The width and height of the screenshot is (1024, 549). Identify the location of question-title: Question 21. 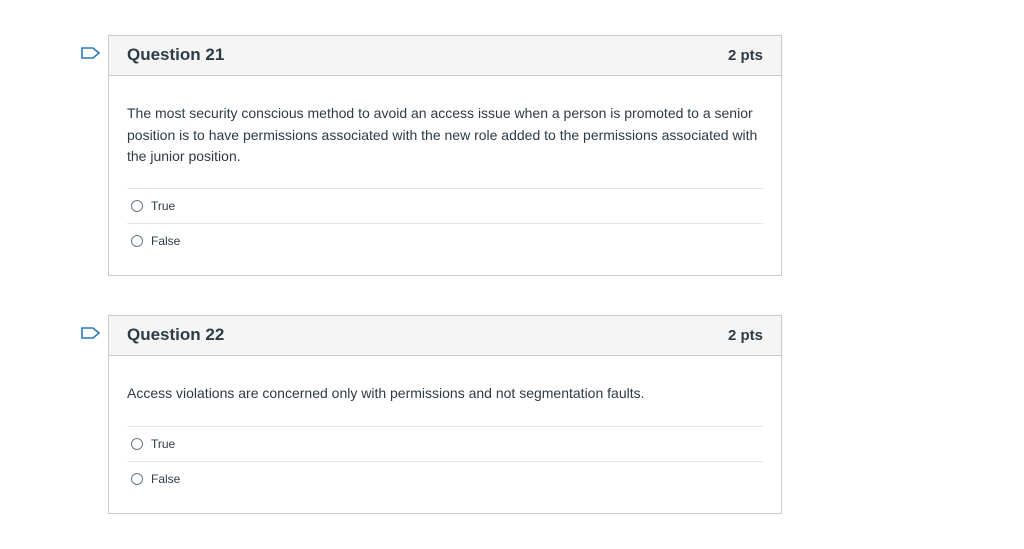
(176, 54).